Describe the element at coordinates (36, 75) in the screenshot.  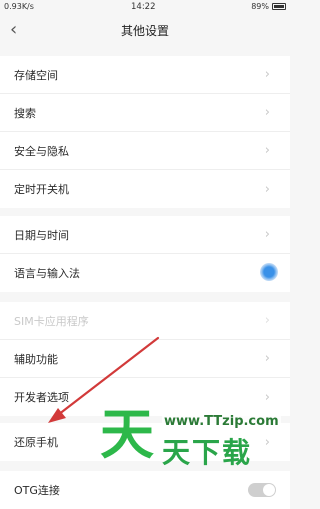
I see `settings-item-label: 存储空间` at that location.